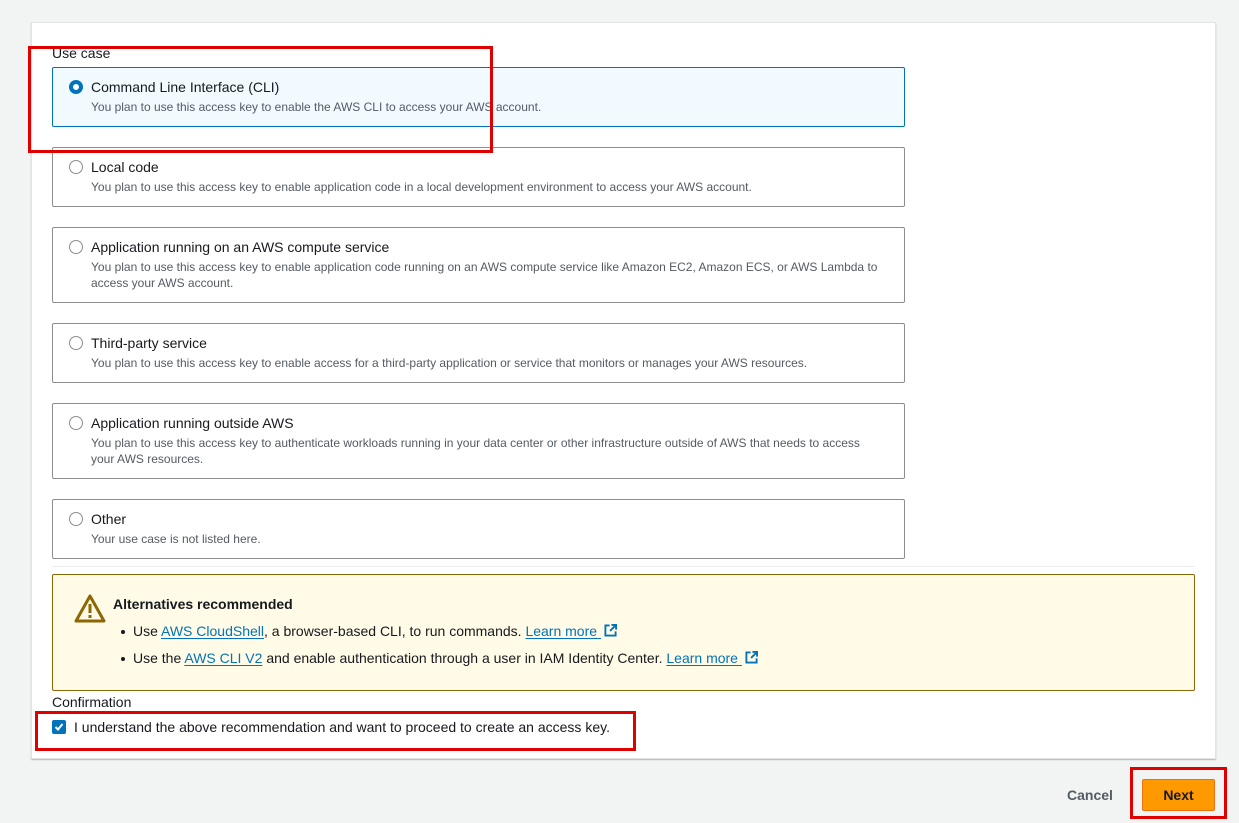 The height and width of the screenshot is (823, 1239). What do you see at coordinates (90, 608) in the screenshot?
I see `warning-icon` at bounding box center [90, 608].